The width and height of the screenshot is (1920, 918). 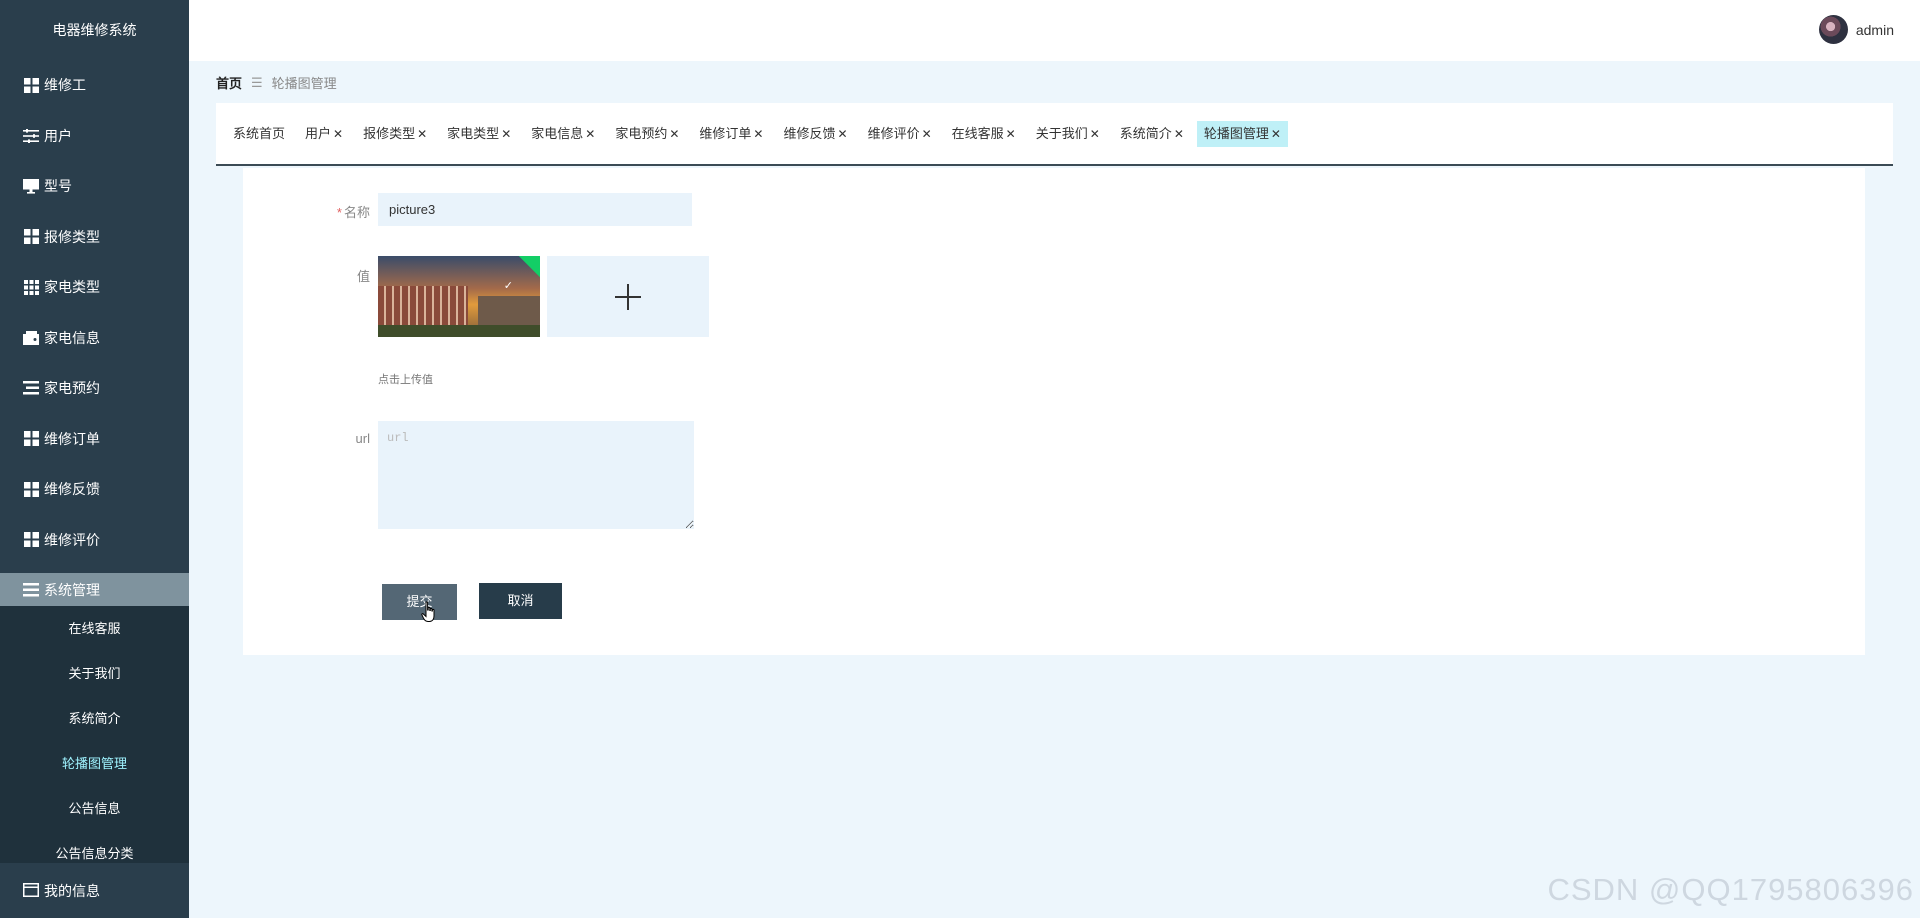 I want to click on tab-label: 家电信息, so click(x=557, y=133).